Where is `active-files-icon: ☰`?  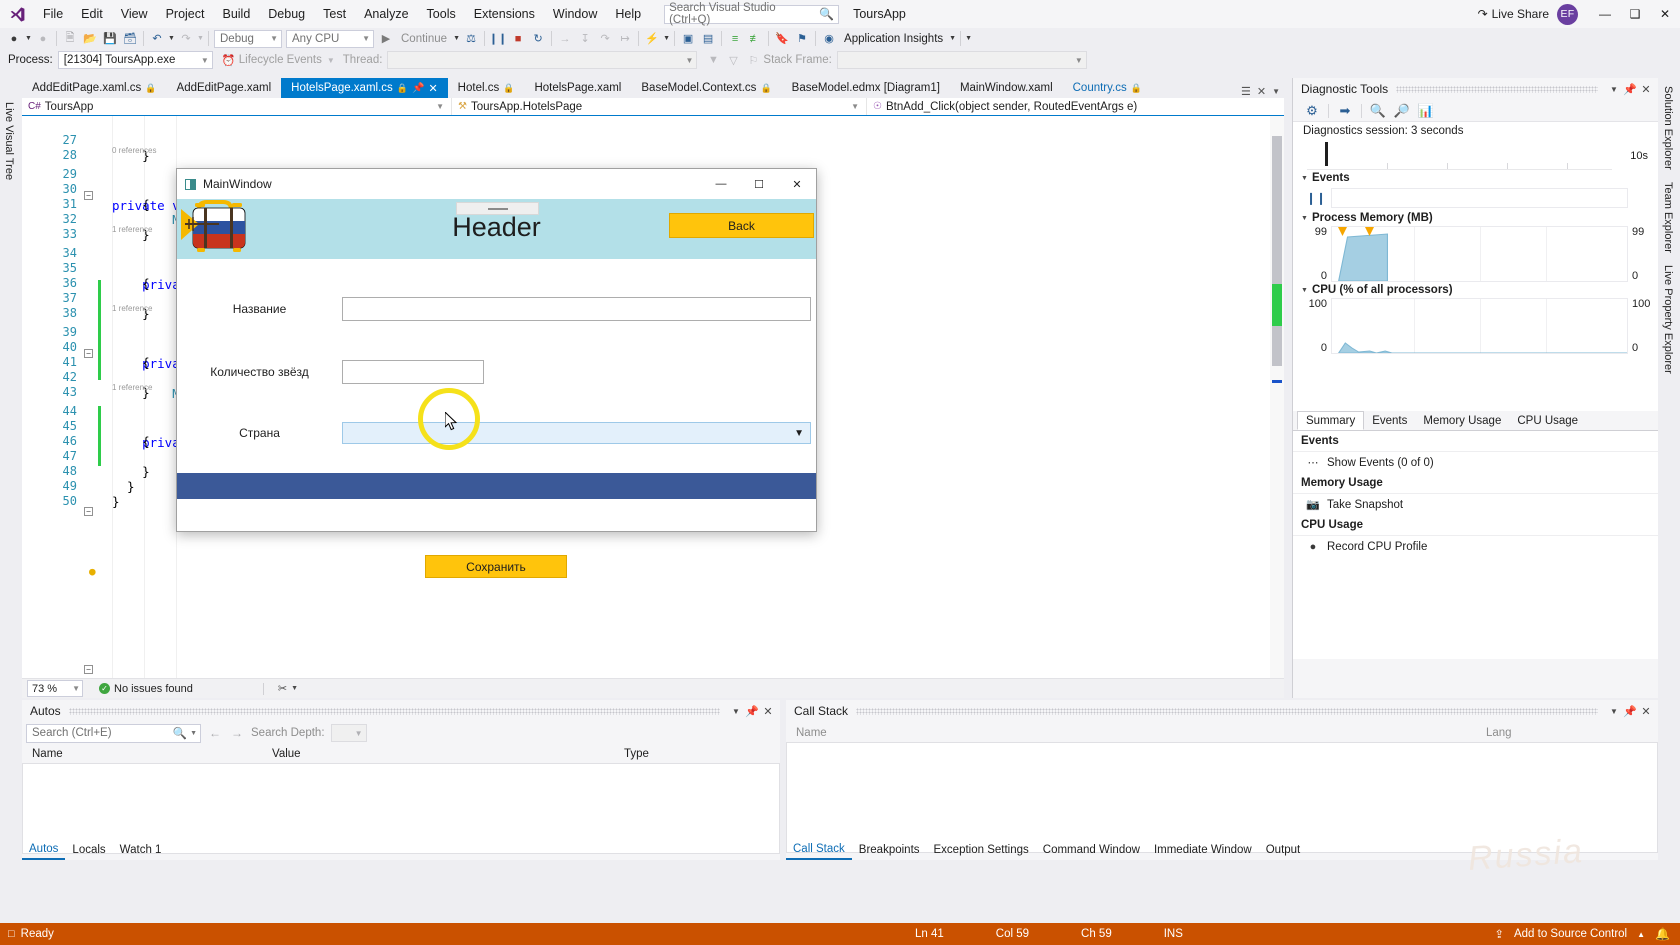
active-files-icon: ☰ is located at coordinates (1246, 91).